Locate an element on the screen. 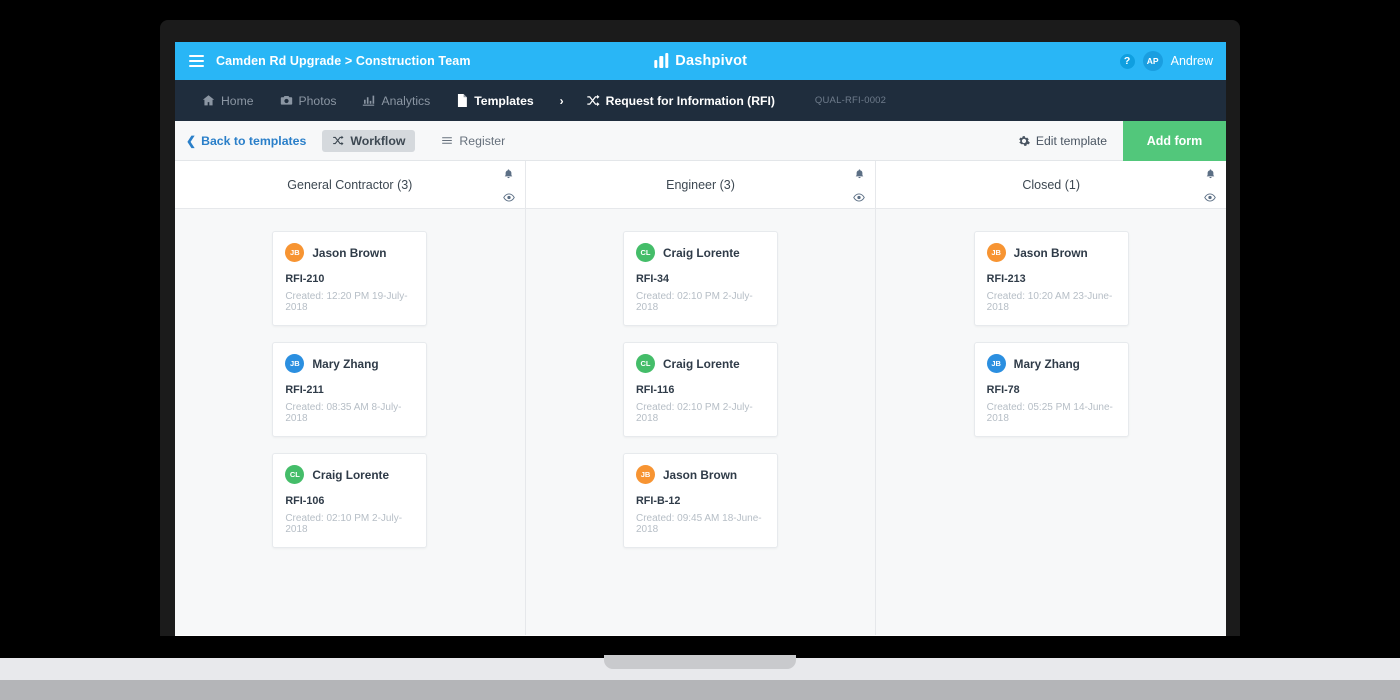 The width and height of the screenshot is (1400, 700). nav-label-home: Home is located at coordinates (237, 100).